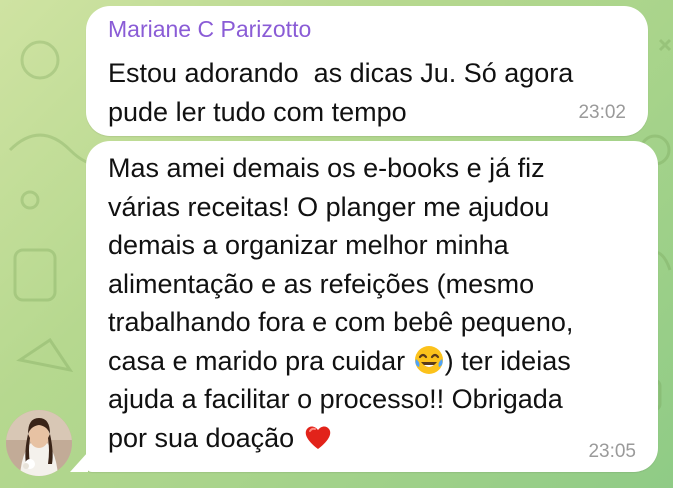 The height and width of the screenshot is (488, 673). What do you see at coordinates (79, 462) in the screenshot?
I see `bubble-tail` at bounding box center [79, 462].